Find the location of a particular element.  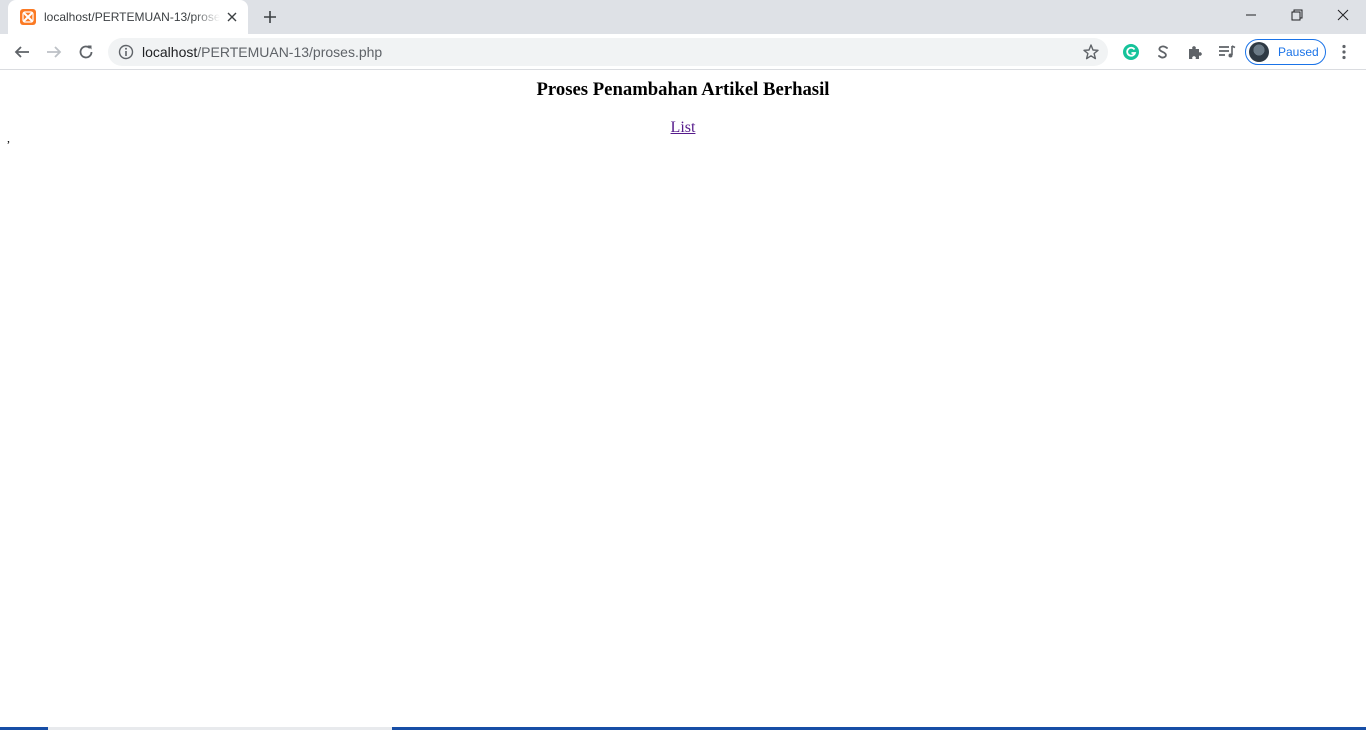

minimize-button is located at coordinates (1251, 15).